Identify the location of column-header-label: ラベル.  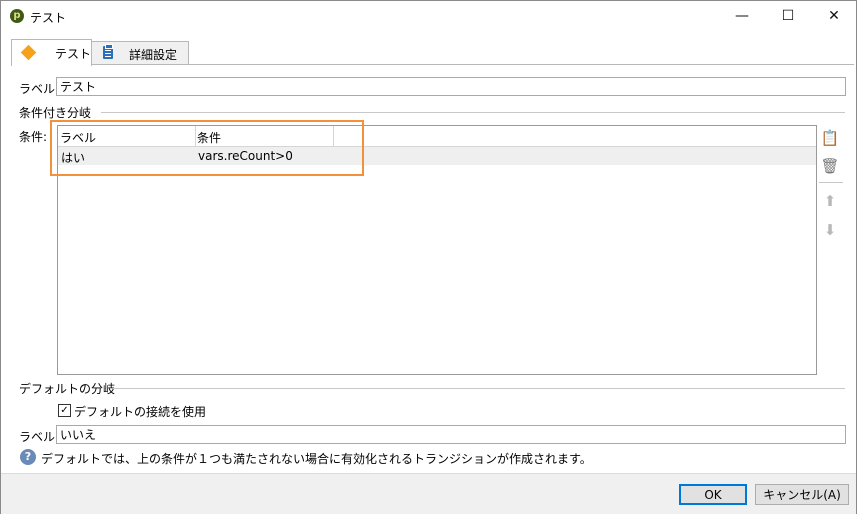
(78, 137).